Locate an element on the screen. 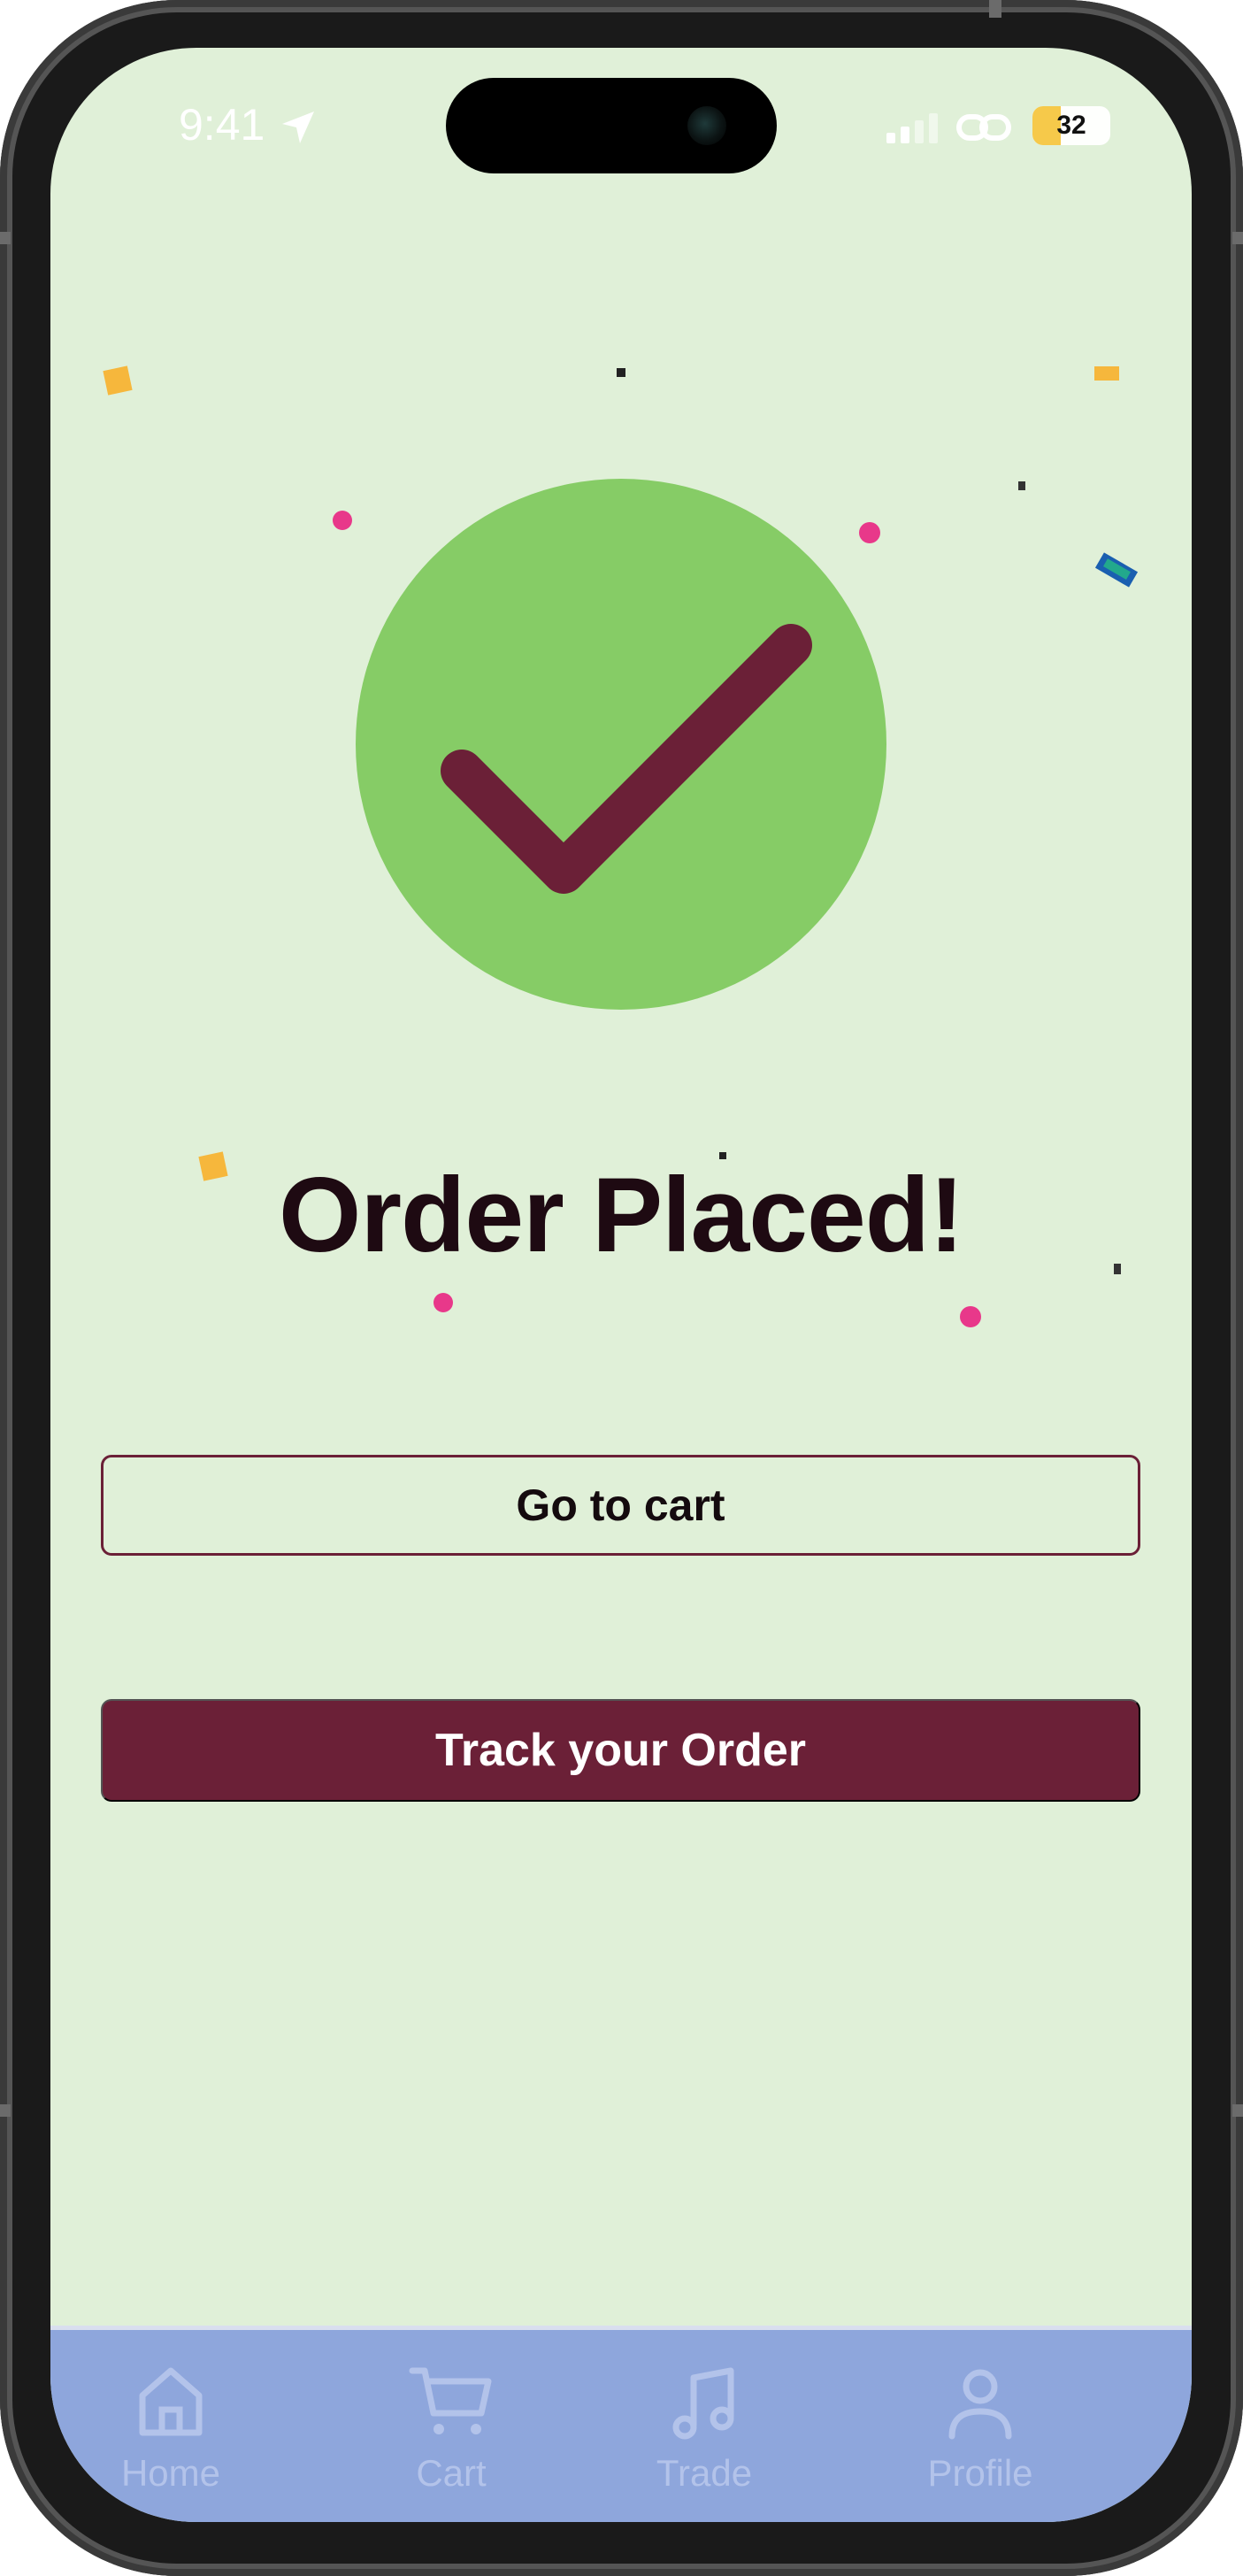  home-icon is located at coordinates (171, 2401).